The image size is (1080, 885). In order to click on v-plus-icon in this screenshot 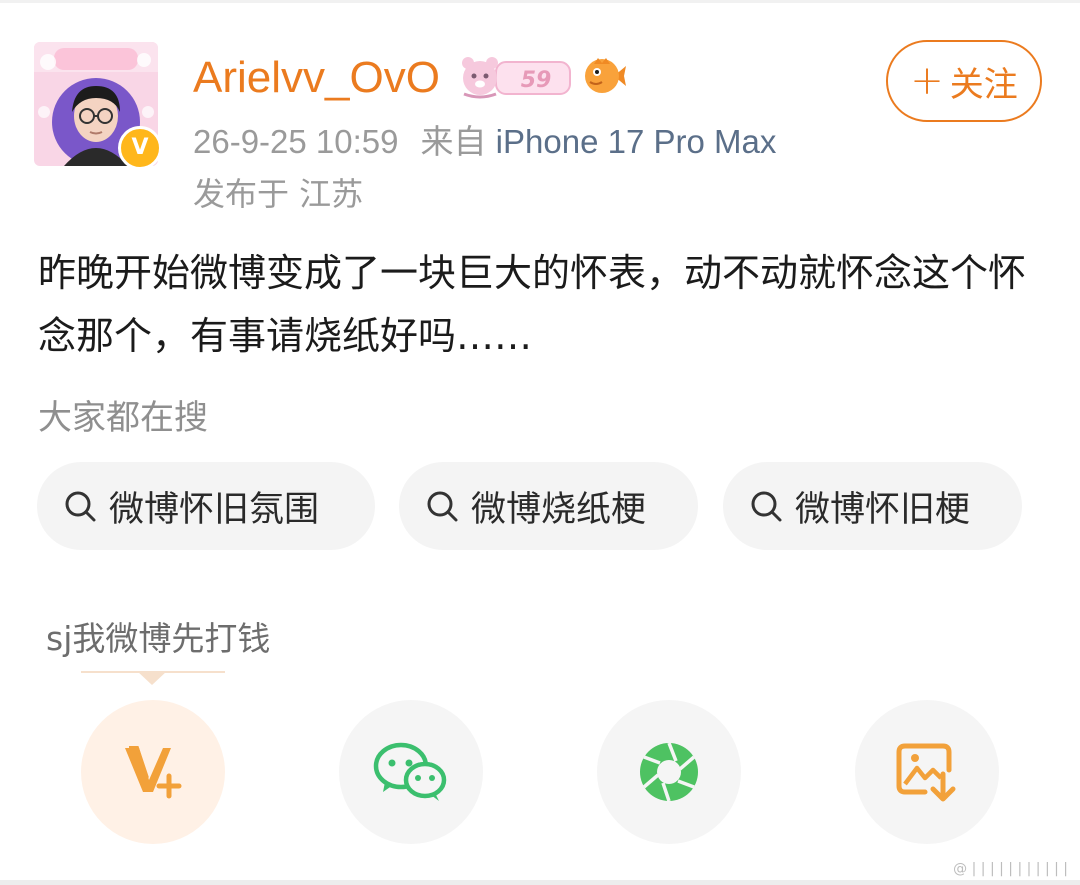, I will do `click(153, 772)`.